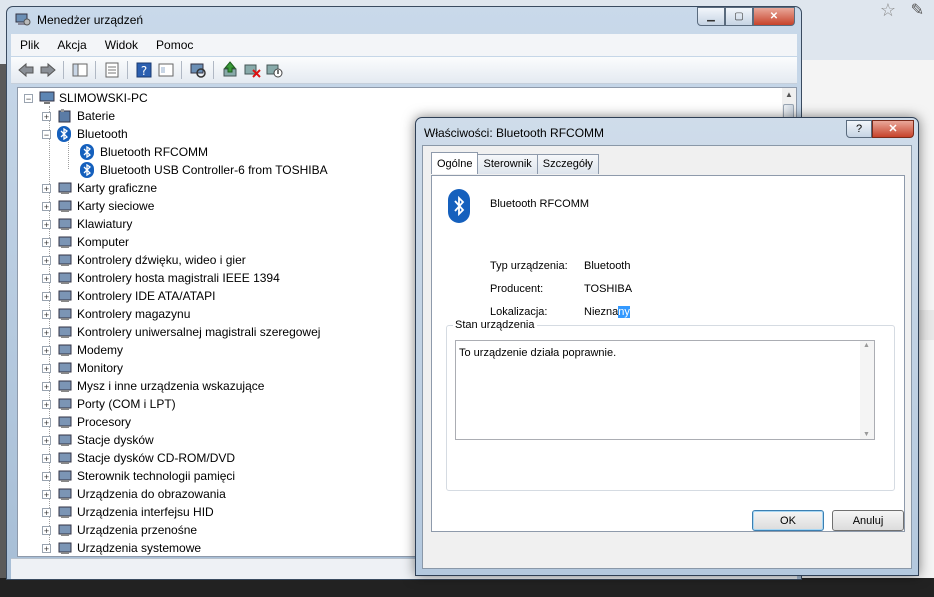  Describe the element at coordinates (404, 20) in the screenshot. I see `title-bar: Menedżer urządzeń ▁ ▢ ✕` at that location.